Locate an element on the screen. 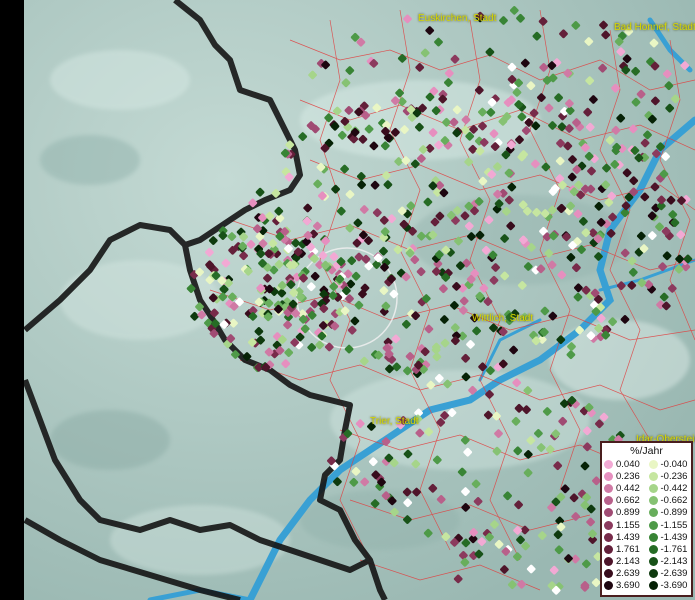  legend-entry-negative: -1.155 is located at coordinates (669, 525).